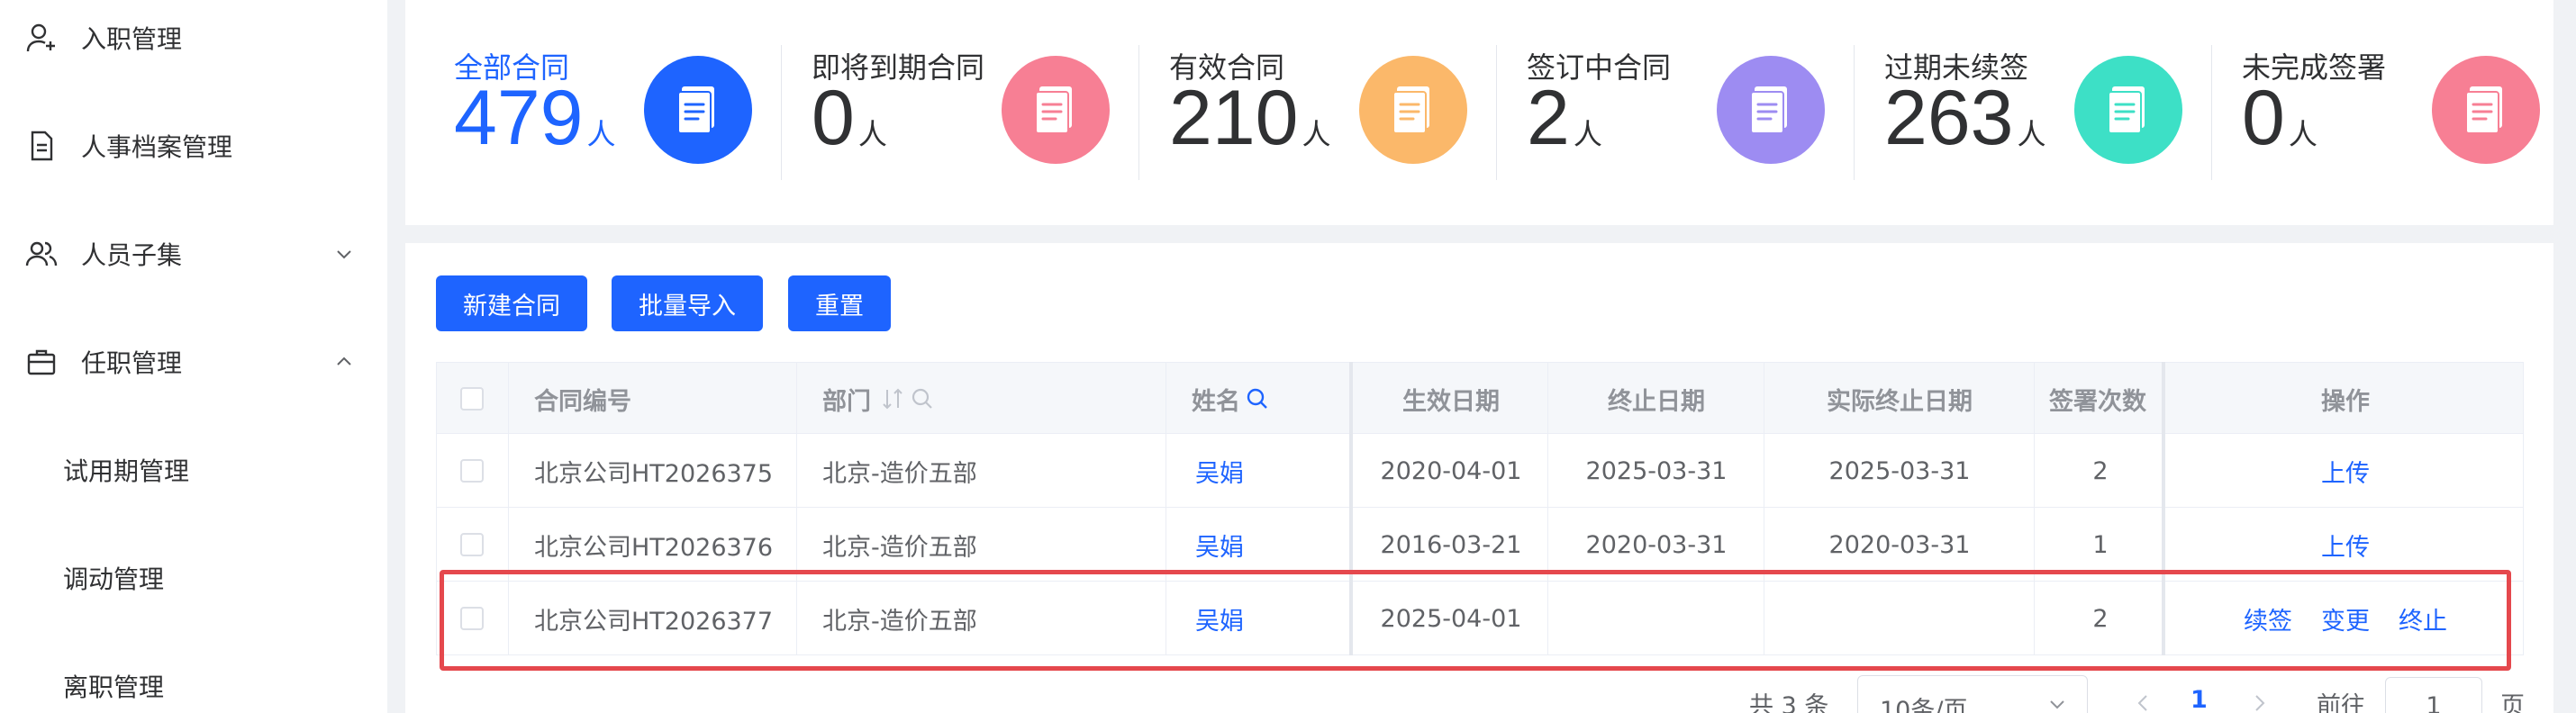  I want to click on cell-start-date: 2016-03-21, so click(1451, 544).